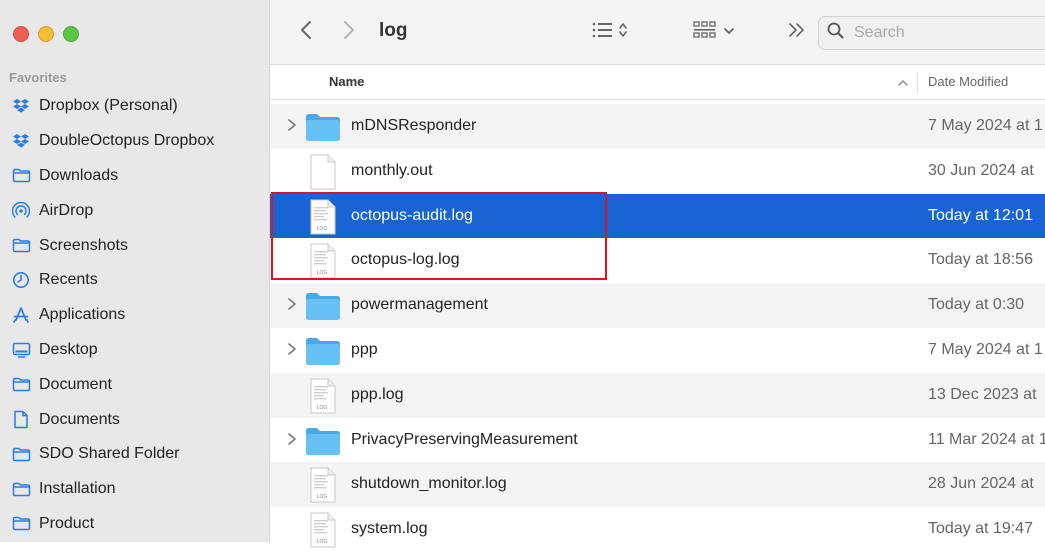 The width and height of the screenshot is (1045, 552). I want to click on file-name: monthly.out, so click(392, 170).